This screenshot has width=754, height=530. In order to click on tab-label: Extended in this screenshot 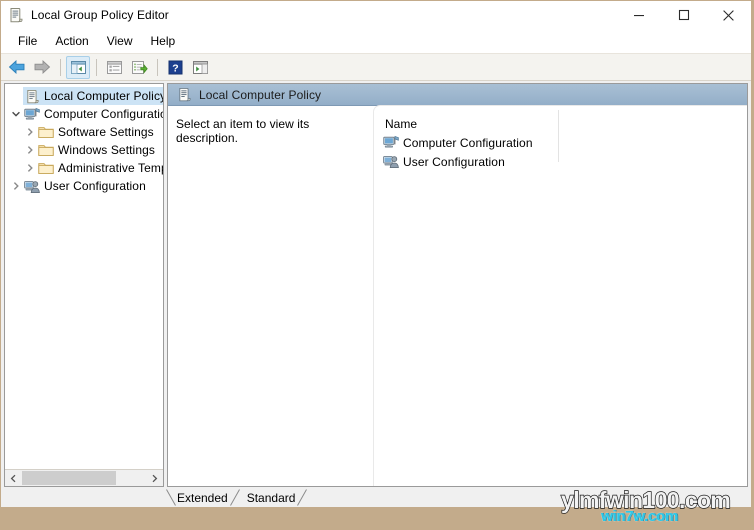, I will do `click(202, 497)`.